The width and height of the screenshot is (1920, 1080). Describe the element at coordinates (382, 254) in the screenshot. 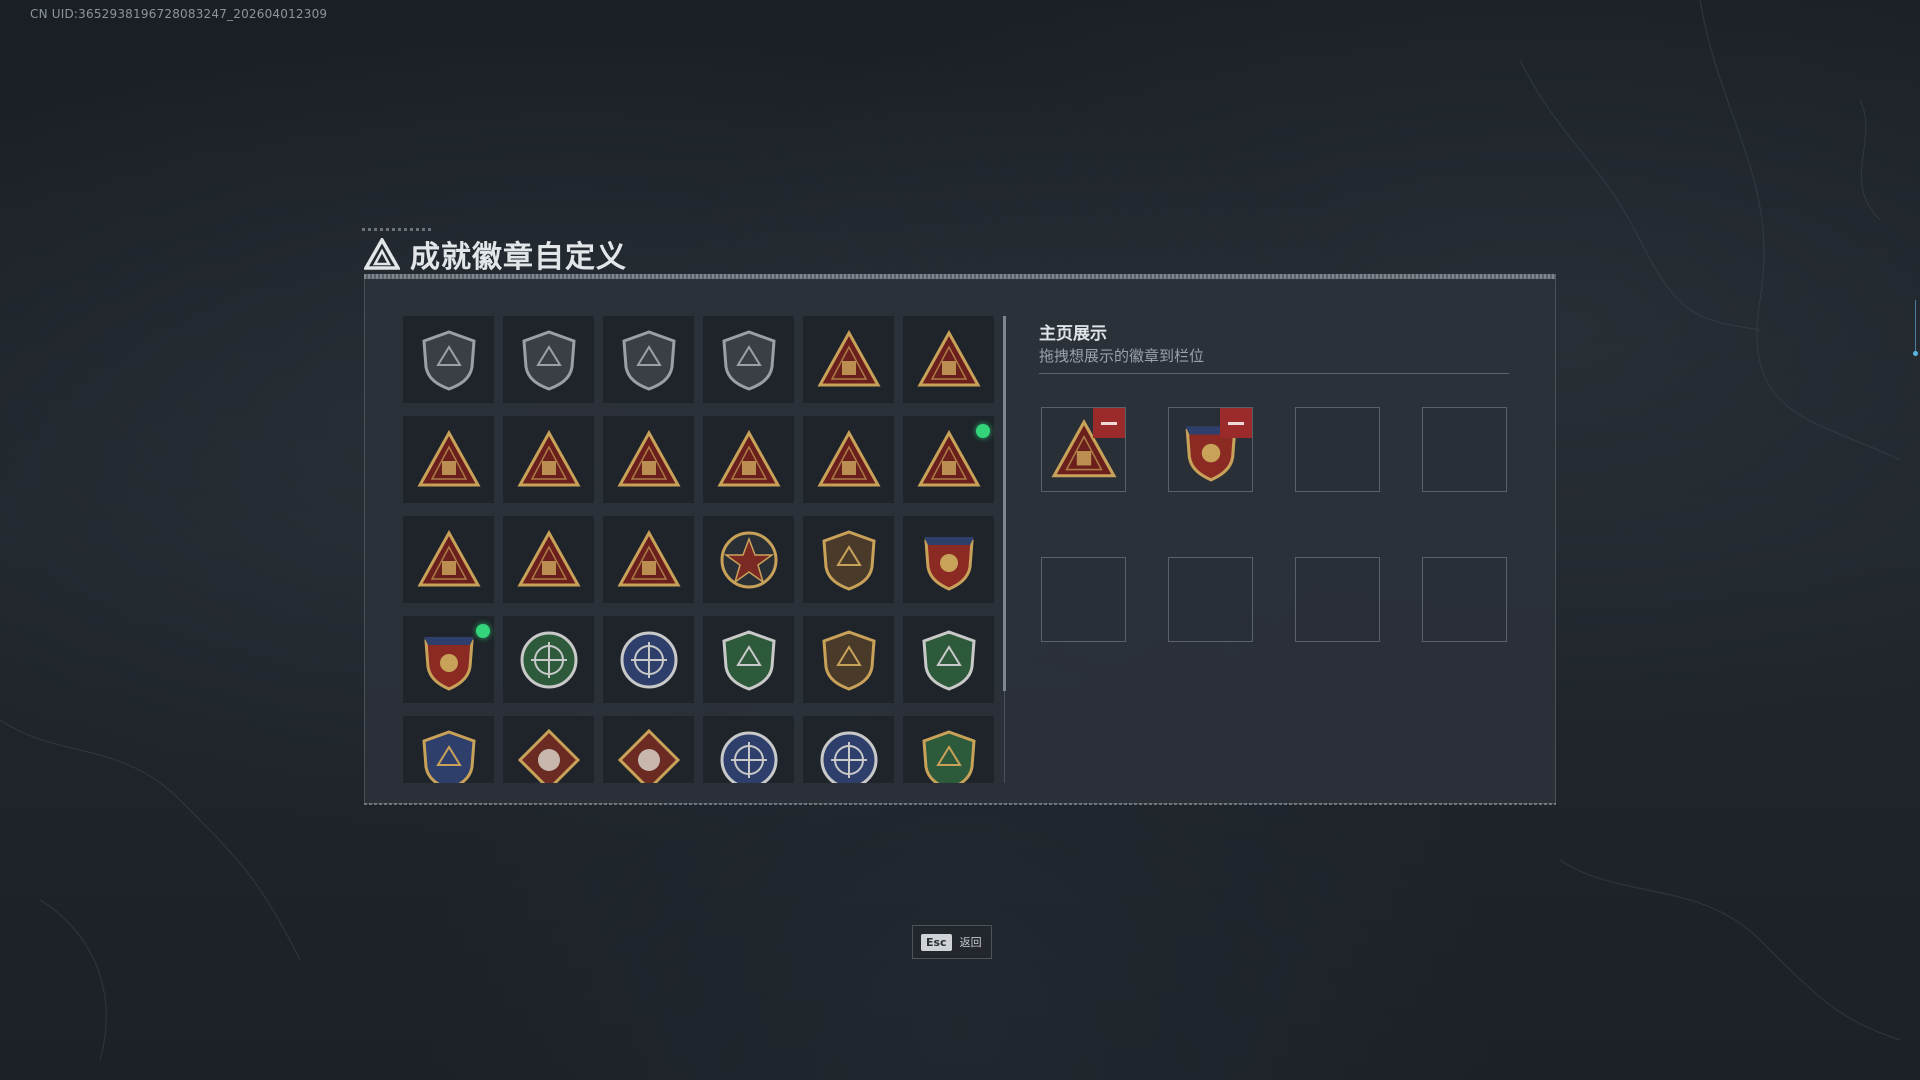

I see `logo-triangle-icon` at that location.